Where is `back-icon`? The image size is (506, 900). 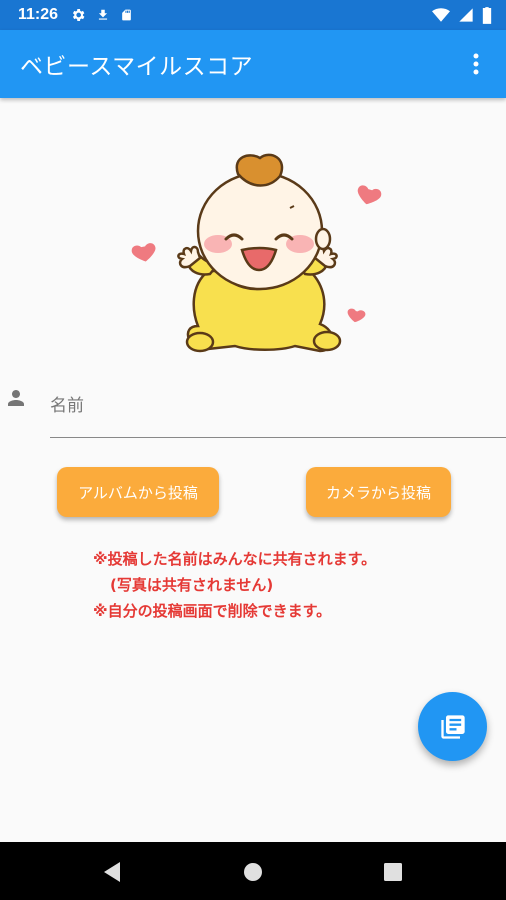 back-icon is located at coordinates (112, 872).